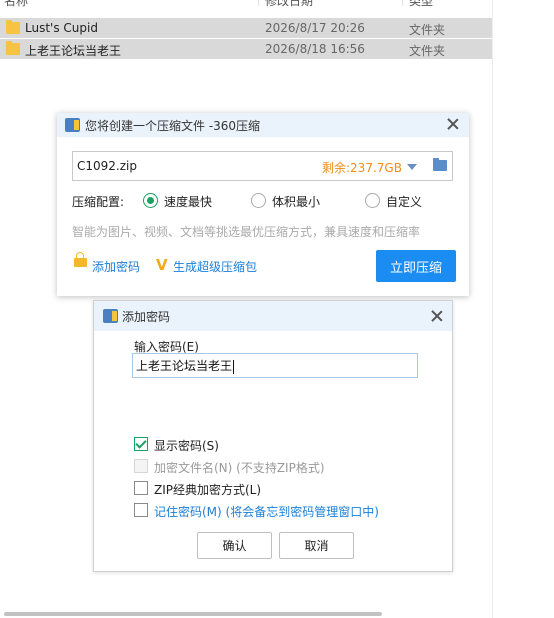 Image resolution: width=554 pixels, height=618 pixels. Describe the element at coordinates (186, 445) in the screenshot. I see `show-password-label: 显示密码(S)` at that location.